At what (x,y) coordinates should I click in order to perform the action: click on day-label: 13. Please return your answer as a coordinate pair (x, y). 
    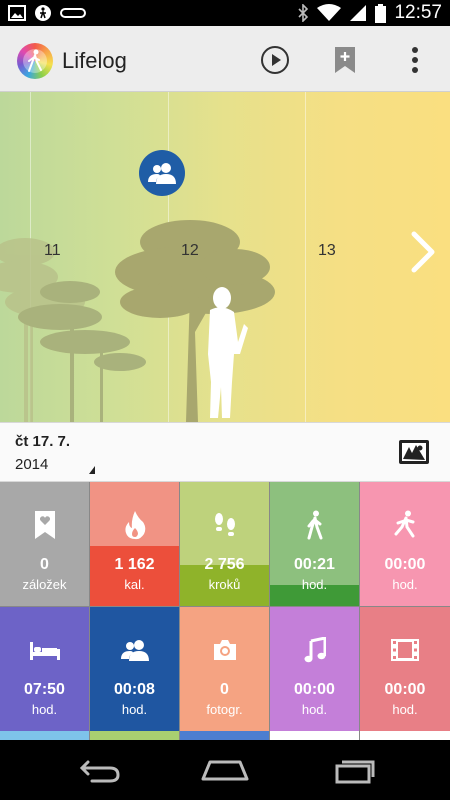
    Looking at the image, I should click on (327, 251).